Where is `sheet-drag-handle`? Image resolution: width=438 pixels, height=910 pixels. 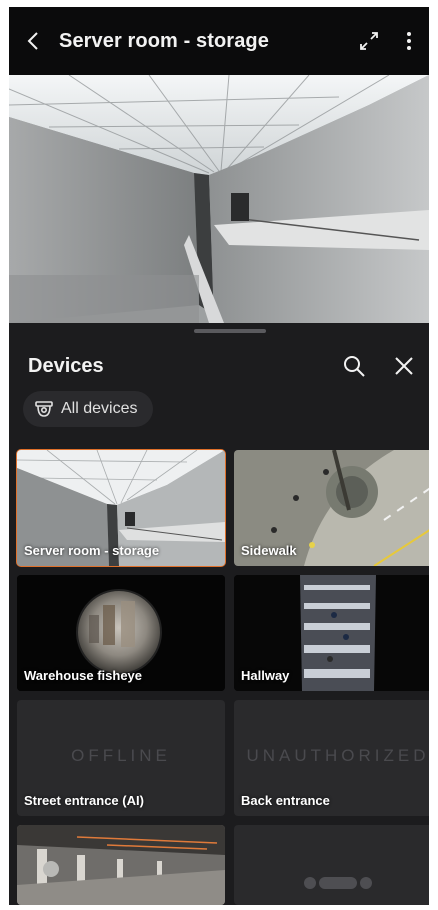
sheet-drag-handle is located at coordinates (230, 331).